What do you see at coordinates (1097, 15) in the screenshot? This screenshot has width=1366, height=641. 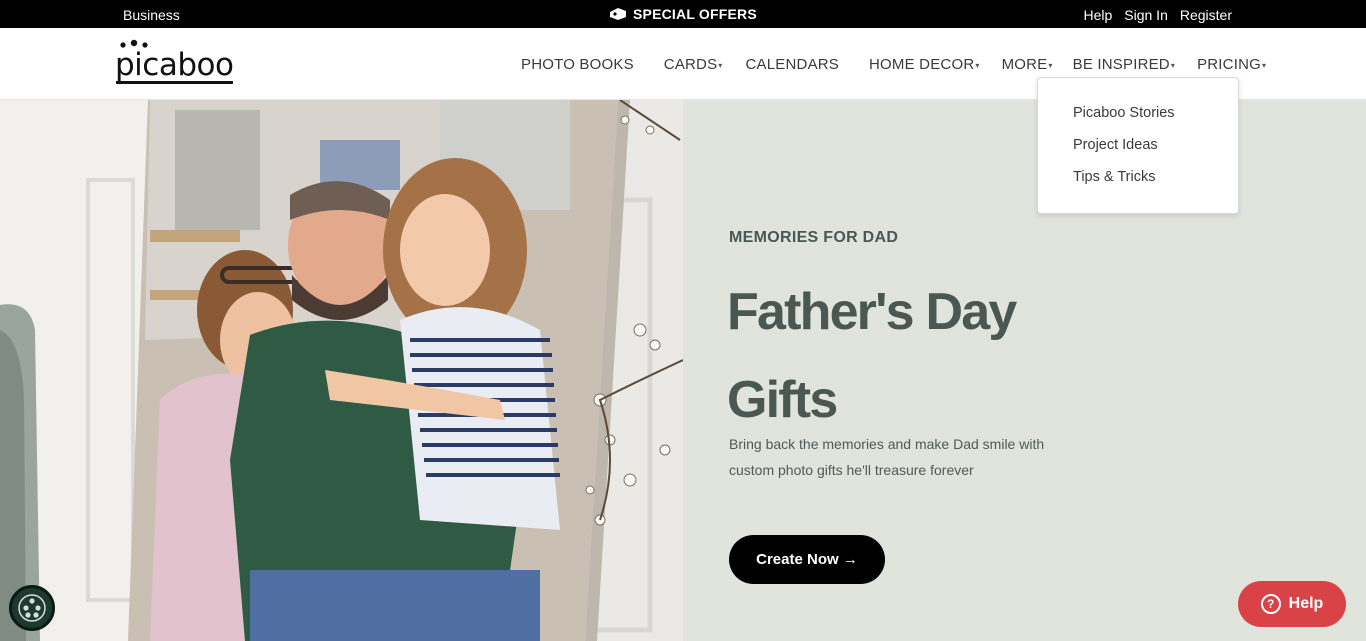 I see `help-link: Help` at bounding box center [1097, 15].